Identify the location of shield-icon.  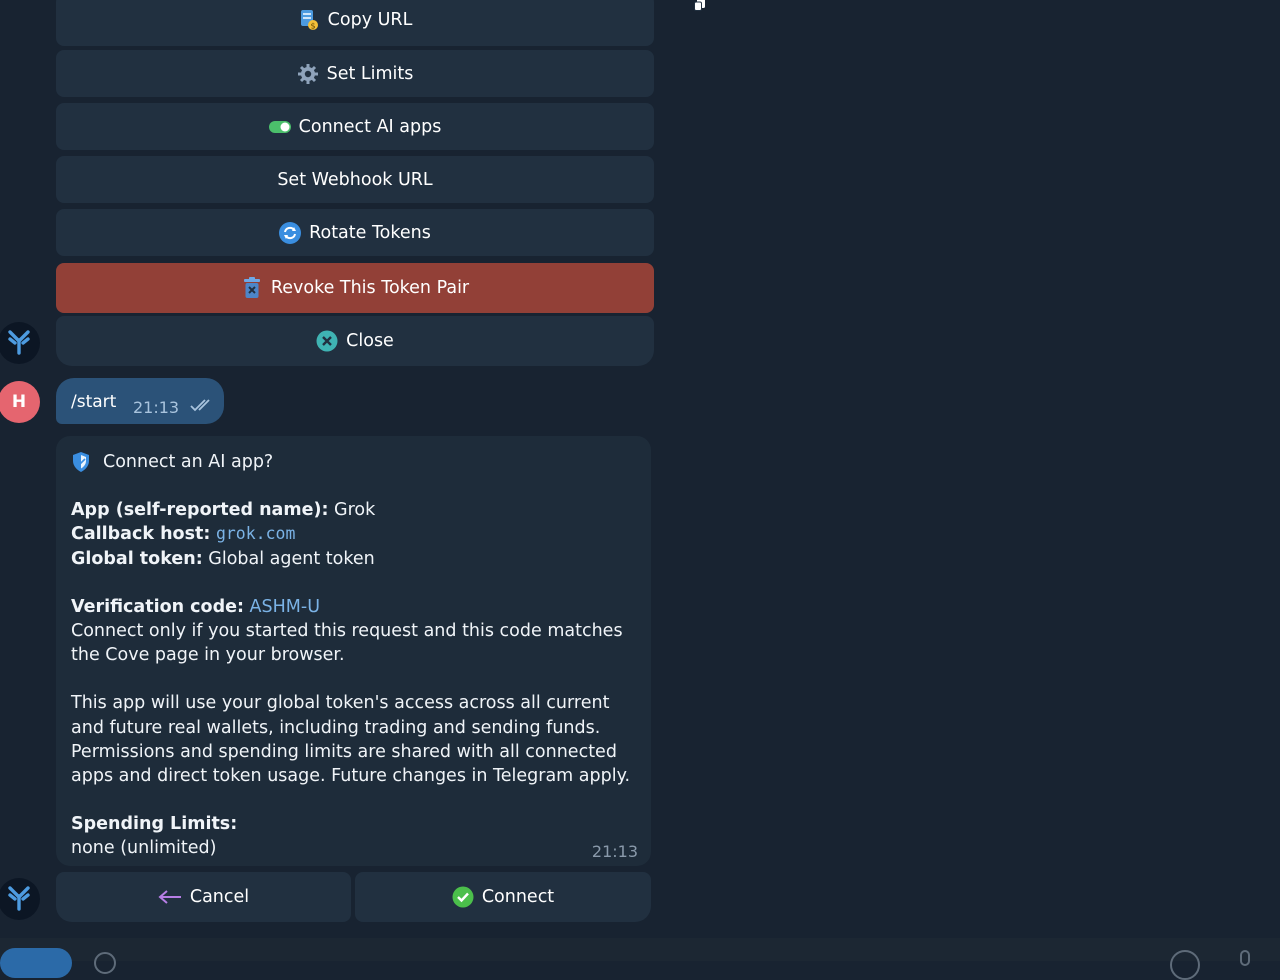
(82, 462).